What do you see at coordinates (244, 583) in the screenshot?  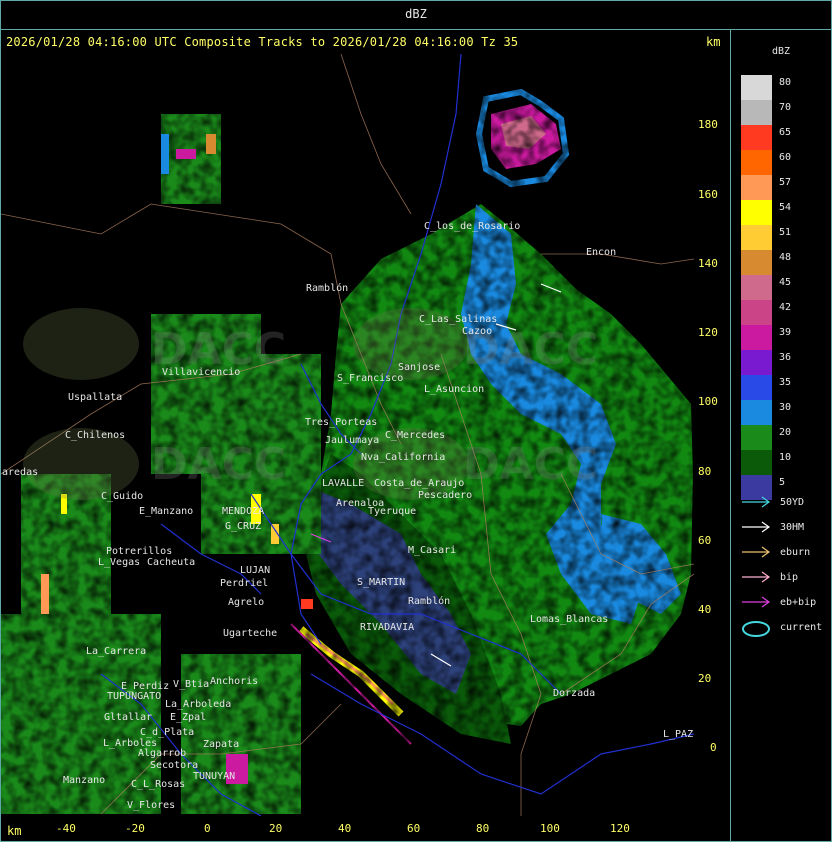 I see `place-label: Perdriel` at bounding box center [244, 583].